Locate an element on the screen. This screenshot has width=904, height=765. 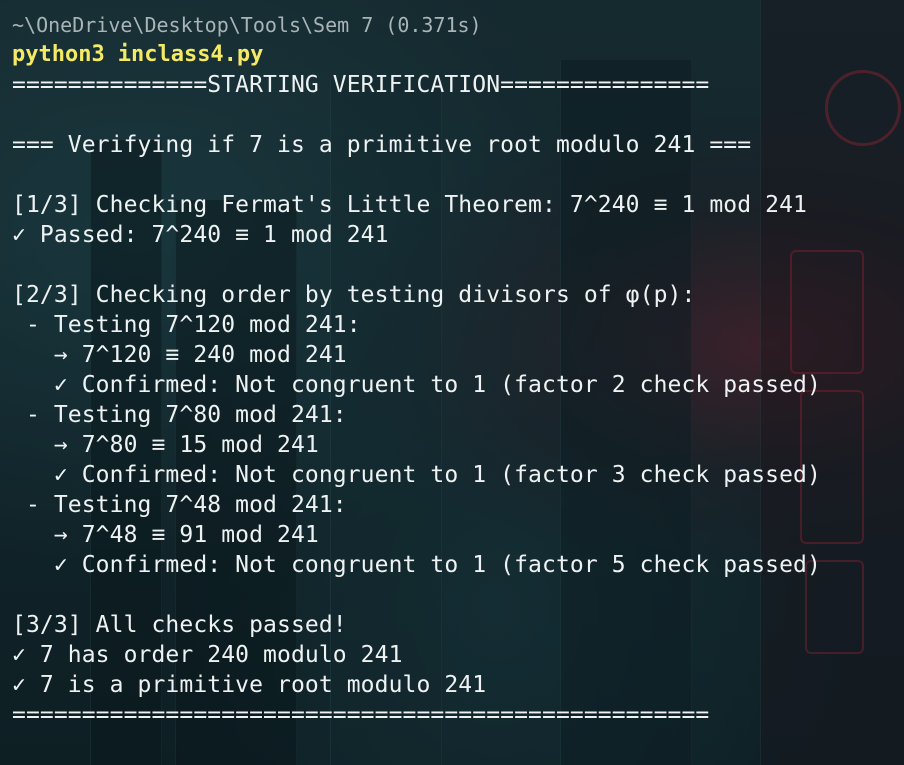
output-line-test-80: - Testing 7^80 mod 241: is located at coordinates (179, 415).